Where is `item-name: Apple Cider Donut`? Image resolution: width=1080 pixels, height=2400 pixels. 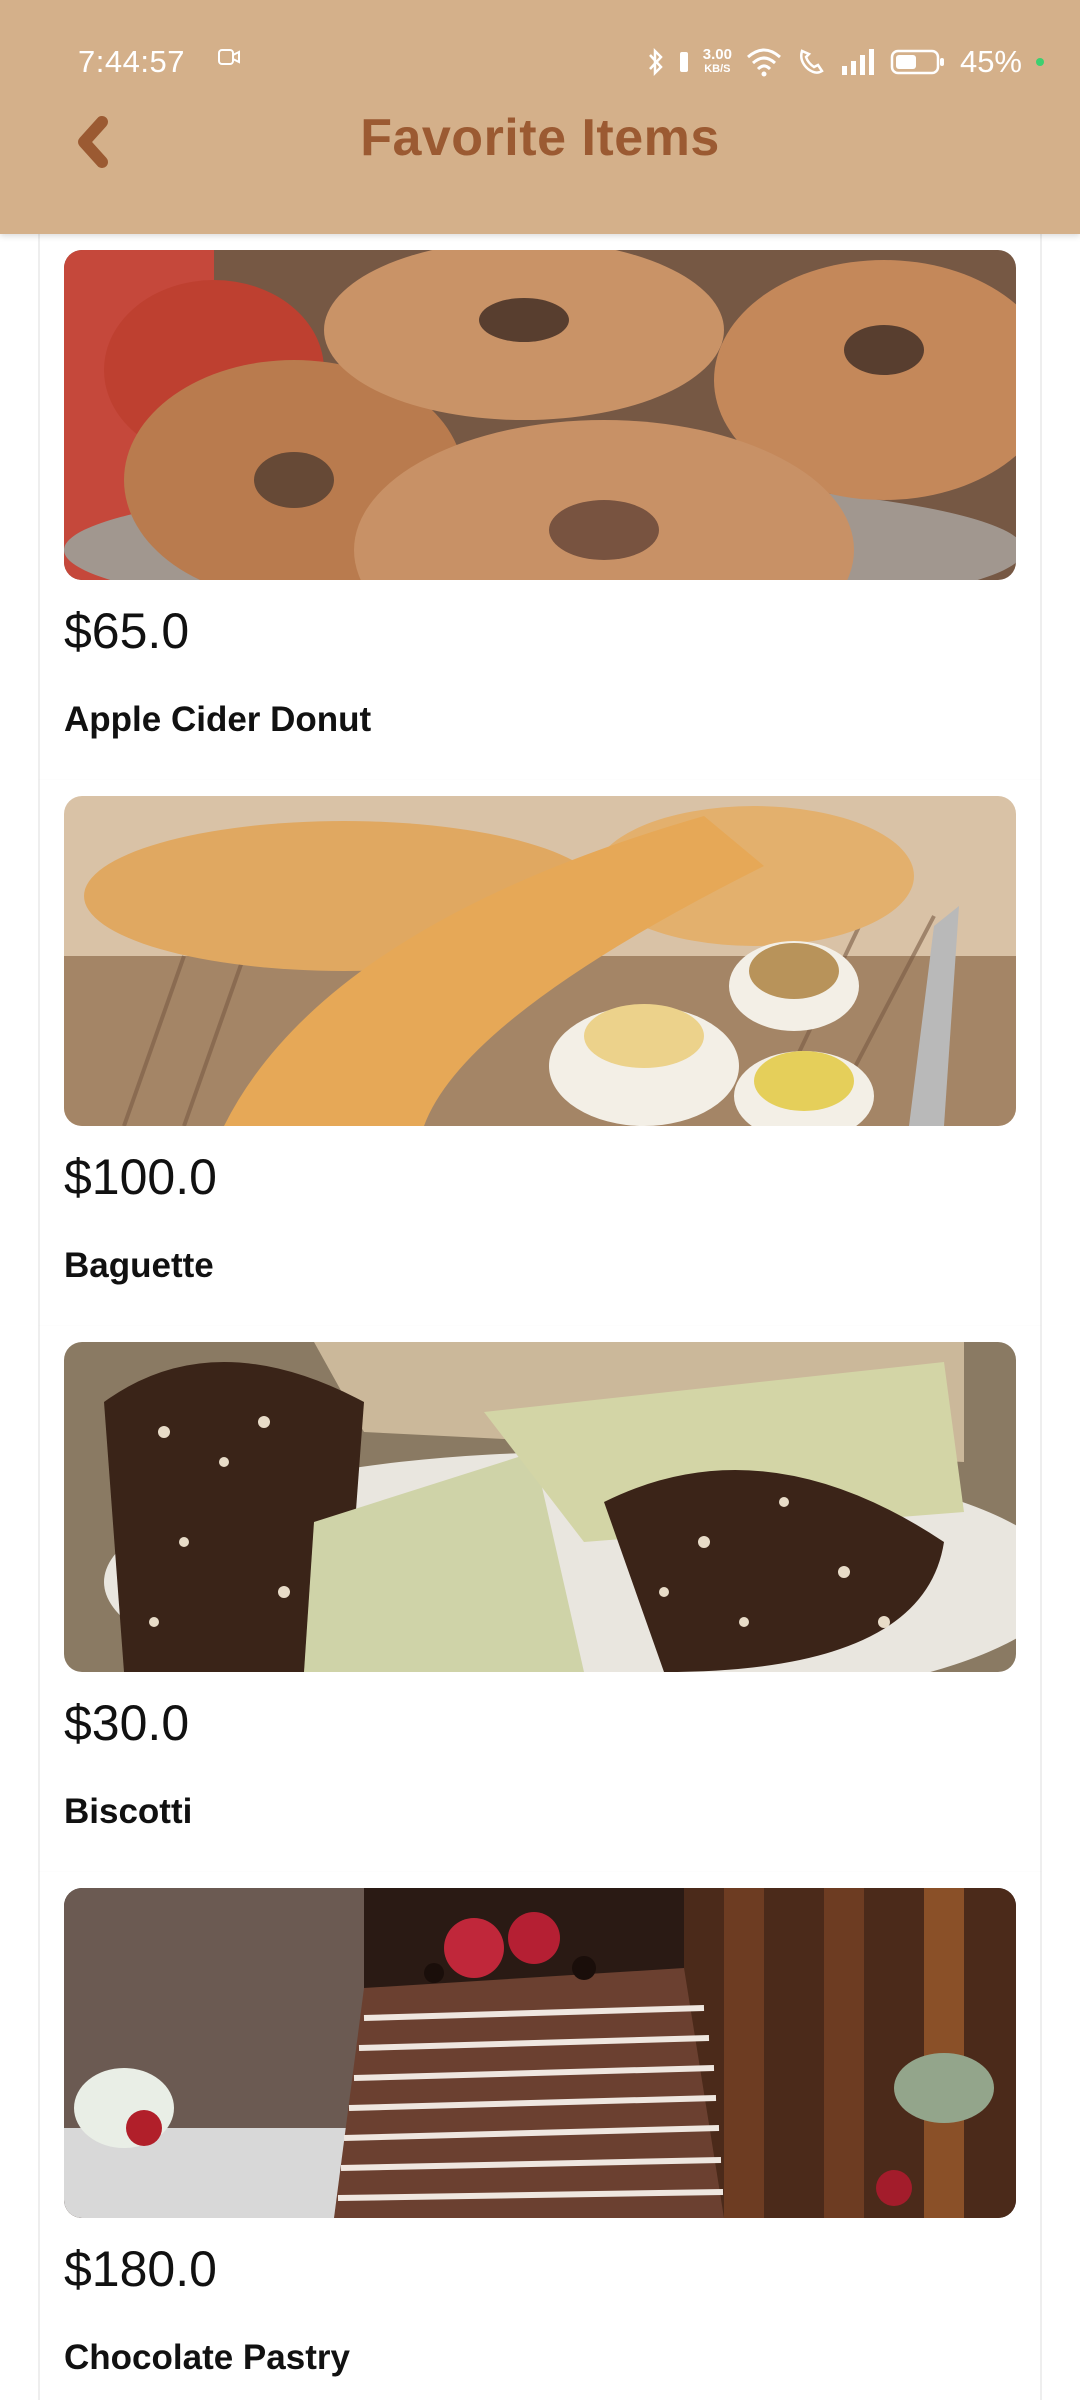
item-name: Apple Cider Donut is located at coordinates (218, 719).